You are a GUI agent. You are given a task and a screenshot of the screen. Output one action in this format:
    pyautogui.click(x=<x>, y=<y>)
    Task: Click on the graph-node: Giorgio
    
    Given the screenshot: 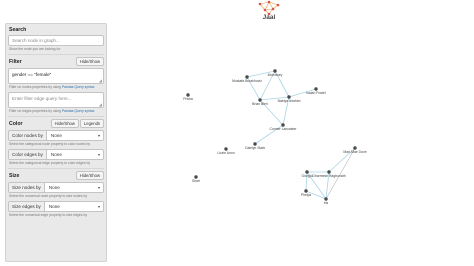 What is the action you would take?
    pyautogui.click(x=307, y=174)
    